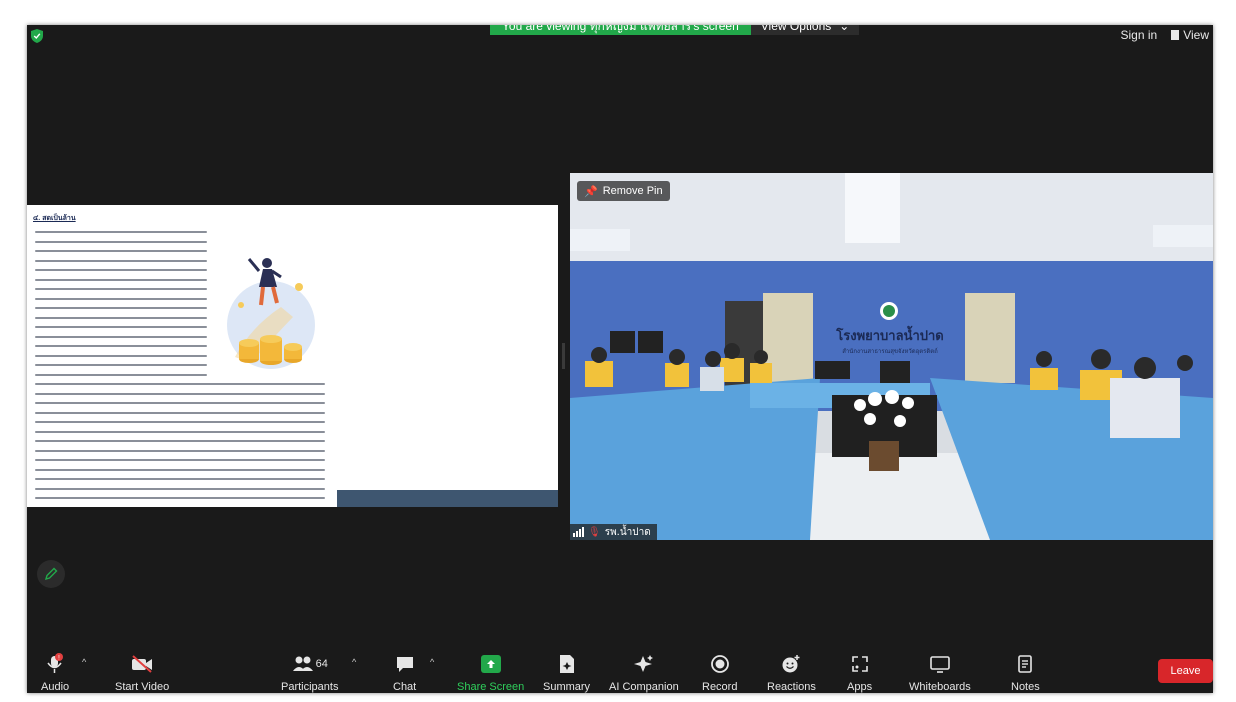 The image size is (1236, 702). I want to click on annotate-button, so click(51, 574).